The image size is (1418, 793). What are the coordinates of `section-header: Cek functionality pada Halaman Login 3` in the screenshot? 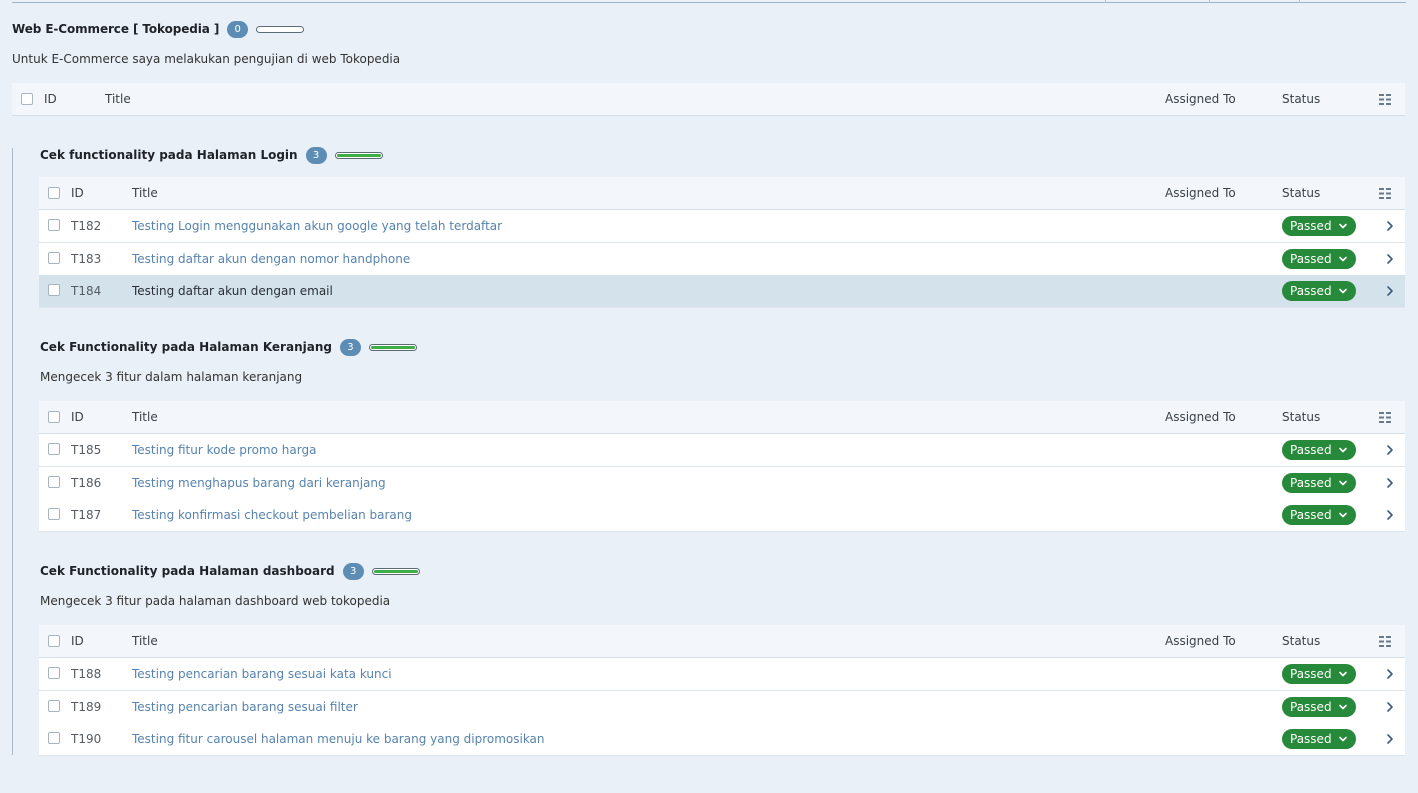 It's located at (211, 155).